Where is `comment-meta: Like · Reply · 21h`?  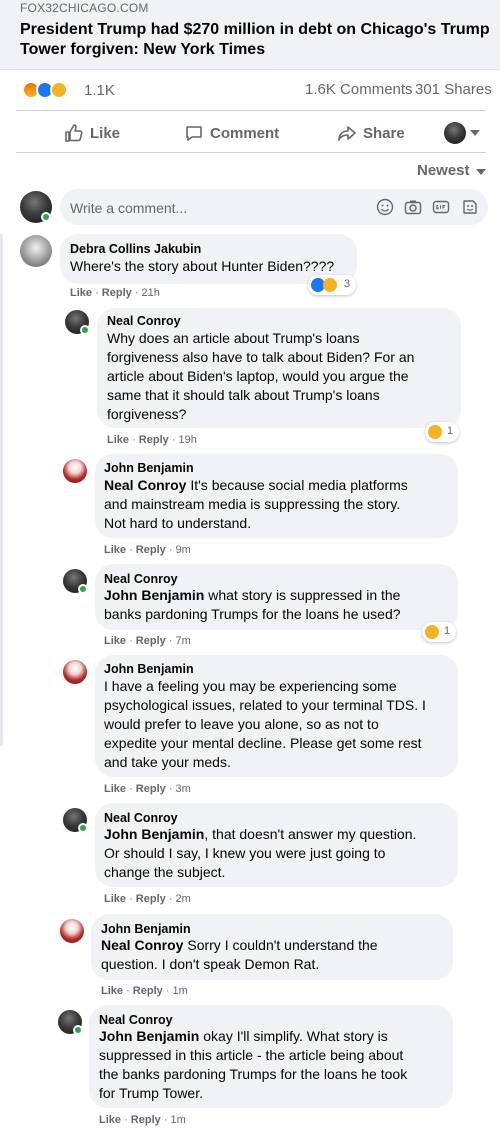 comment-meta: Like · Reply · 21h is located at coordinates (115, 293).